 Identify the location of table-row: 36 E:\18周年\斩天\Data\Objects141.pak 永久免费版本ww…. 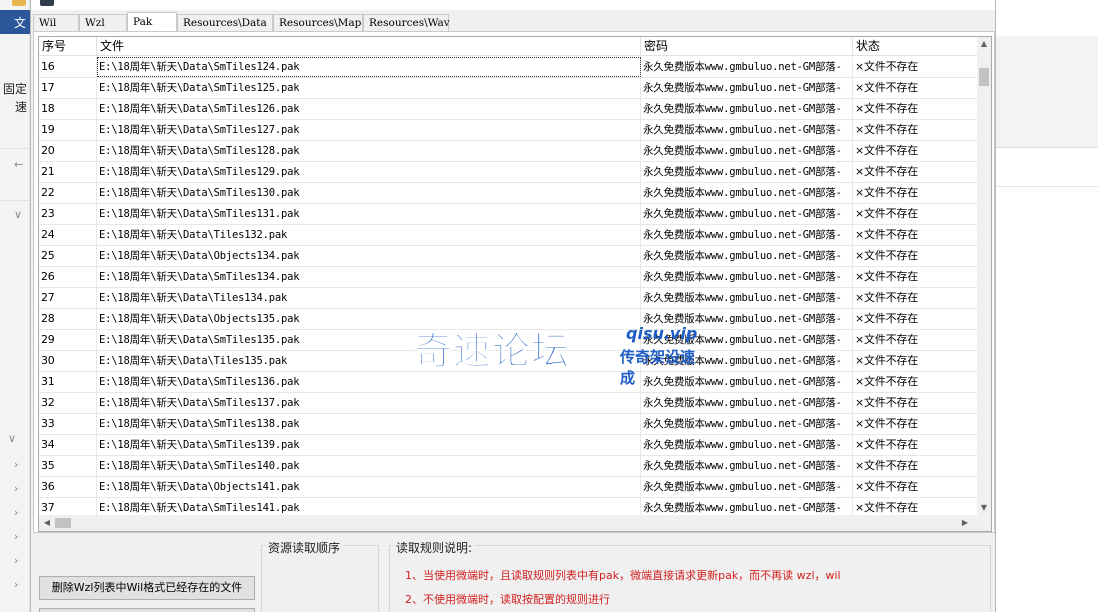
(509, 487).